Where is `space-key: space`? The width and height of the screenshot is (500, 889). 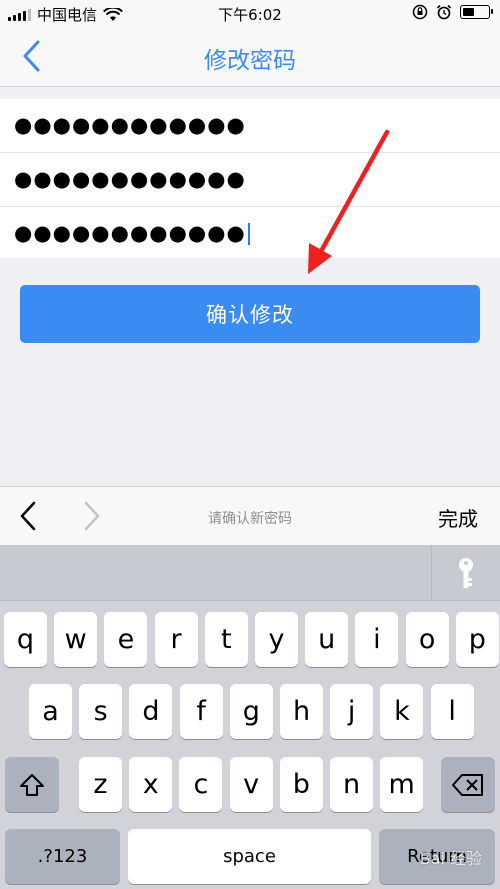 space-key: space is located at coordinates (249, 856).